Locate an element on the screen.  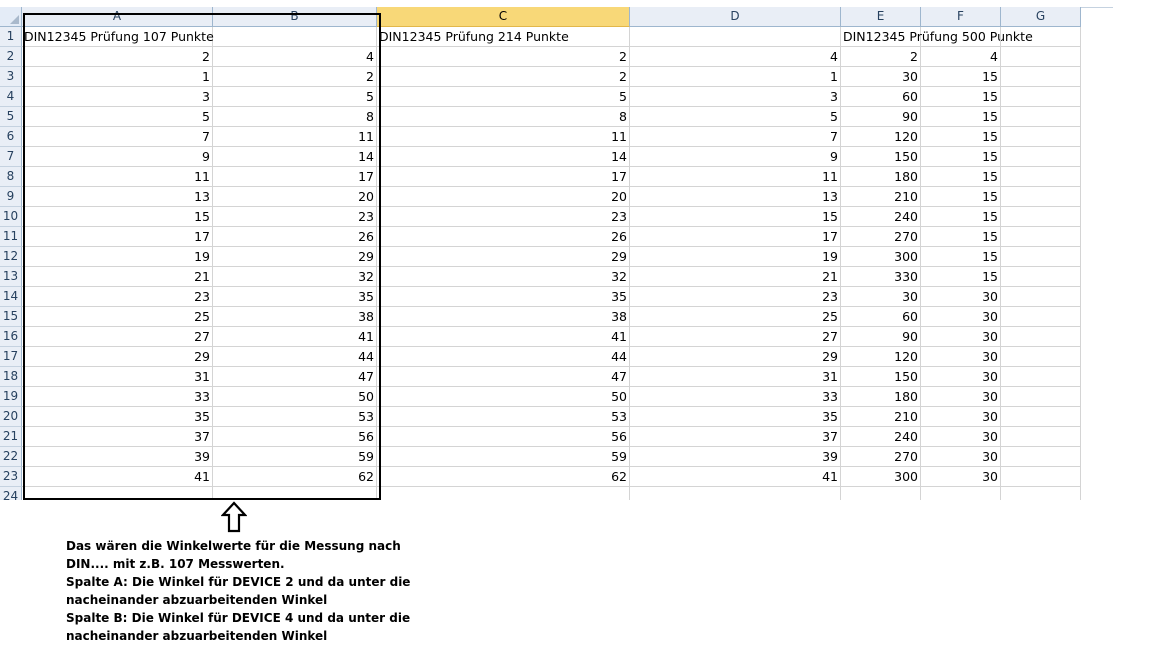
cell: 90 is located at coordinates (881, 117).